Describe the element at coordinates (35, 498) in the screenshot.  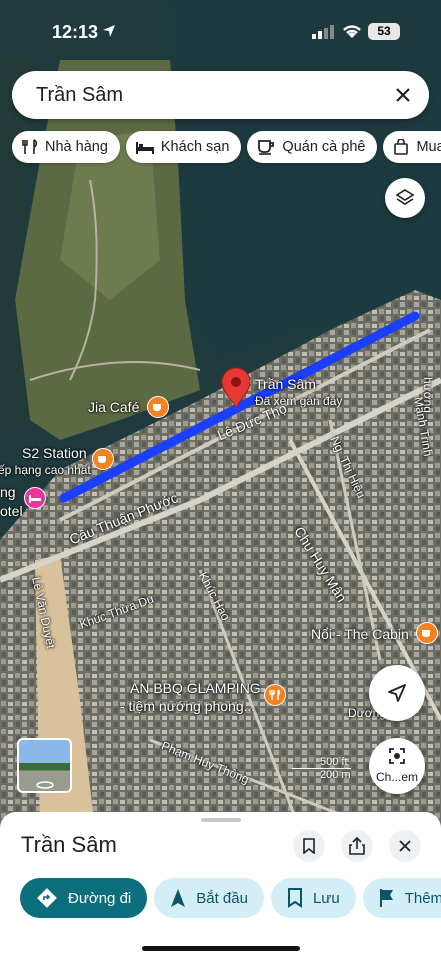
I see `hotel-poi-icon` at that location.